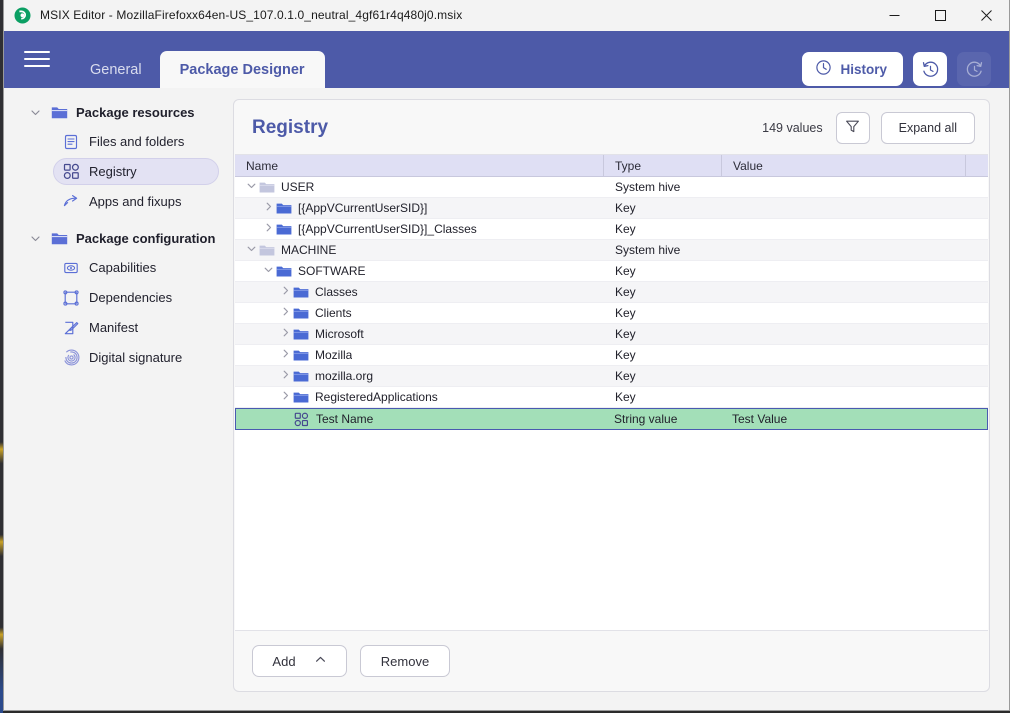  Describe the element at coordinates (37, 59) in the screenshot. I see `hamburger-menu-icon` at that location.